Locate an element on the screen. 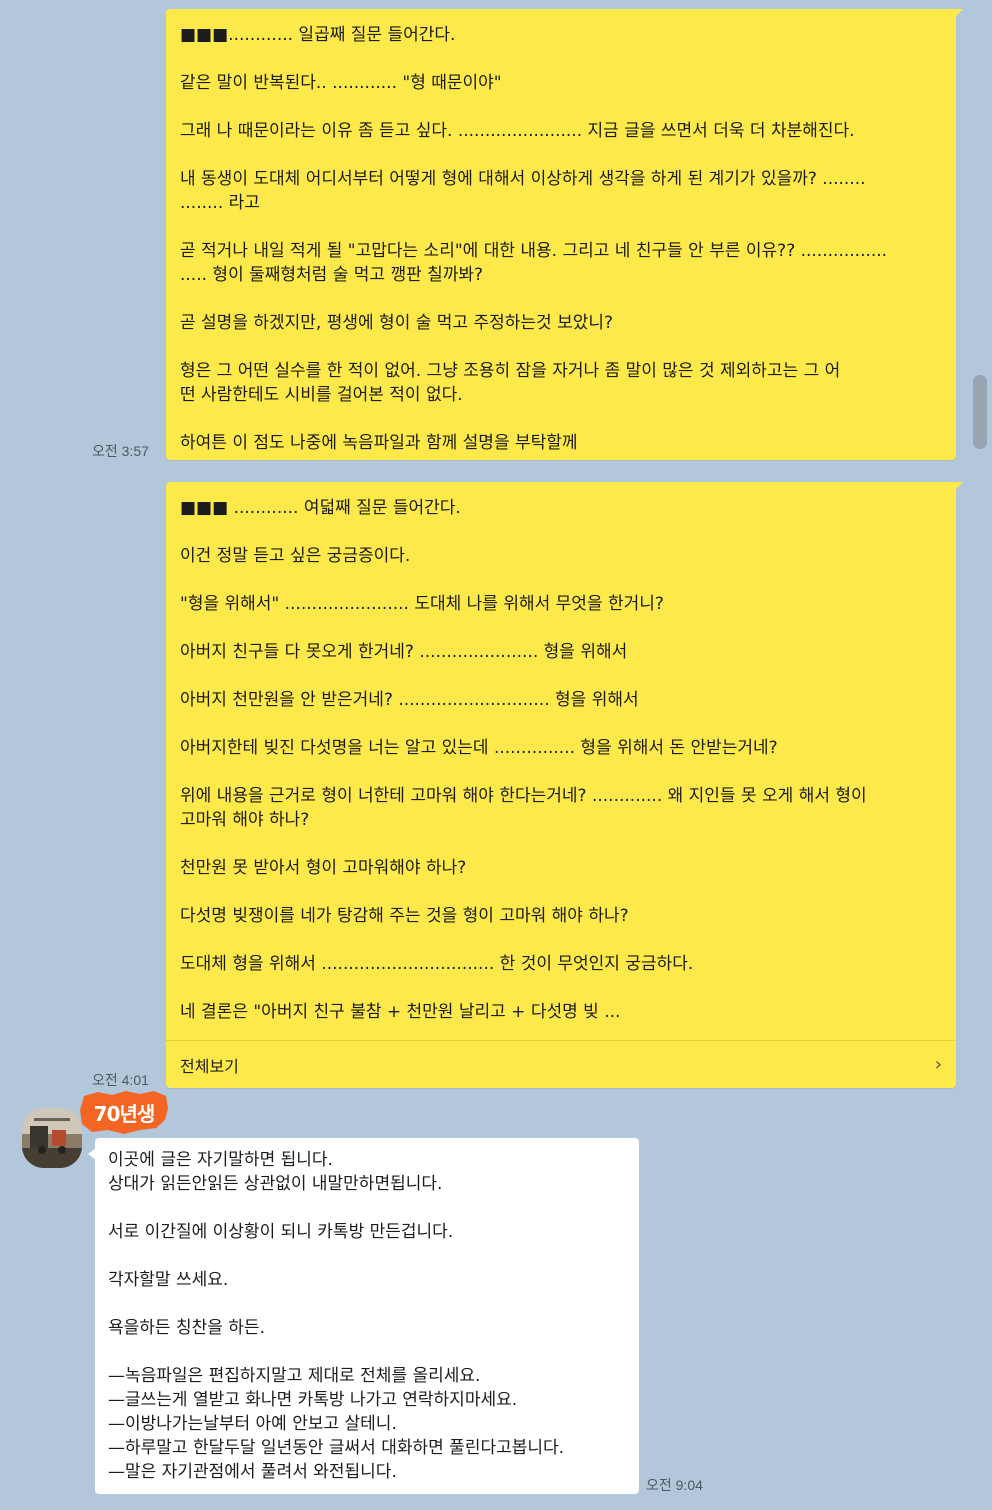  avatar is located at coordinates (52, 1138).